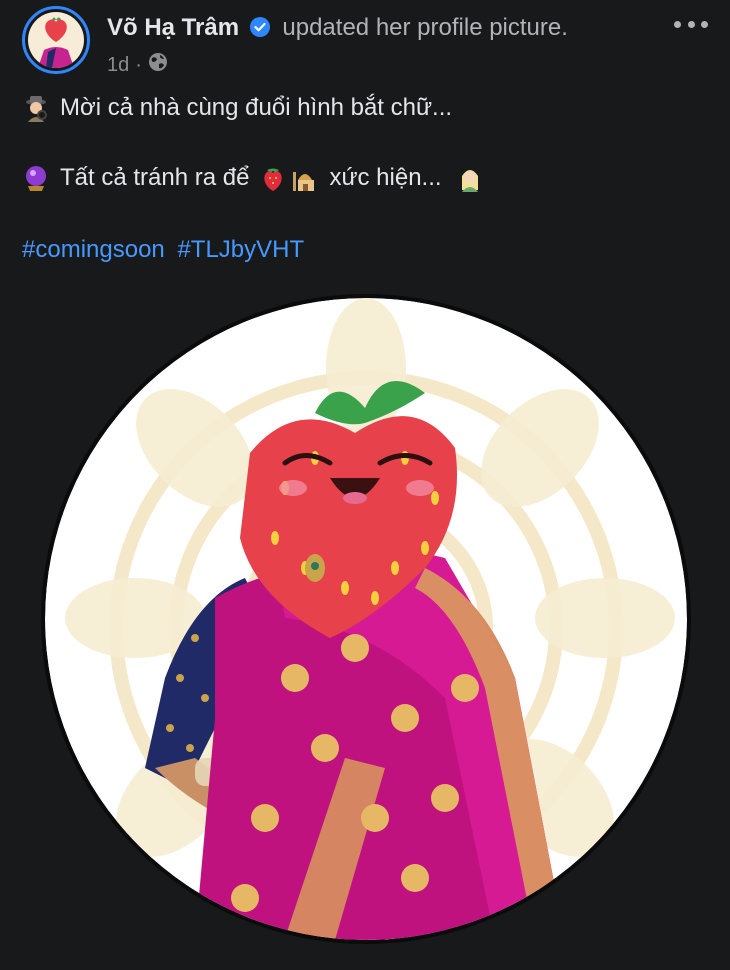 The width and height of the screenshot is (730, 970). I want to click on post-timestamp: 1d, so click(118, 65).